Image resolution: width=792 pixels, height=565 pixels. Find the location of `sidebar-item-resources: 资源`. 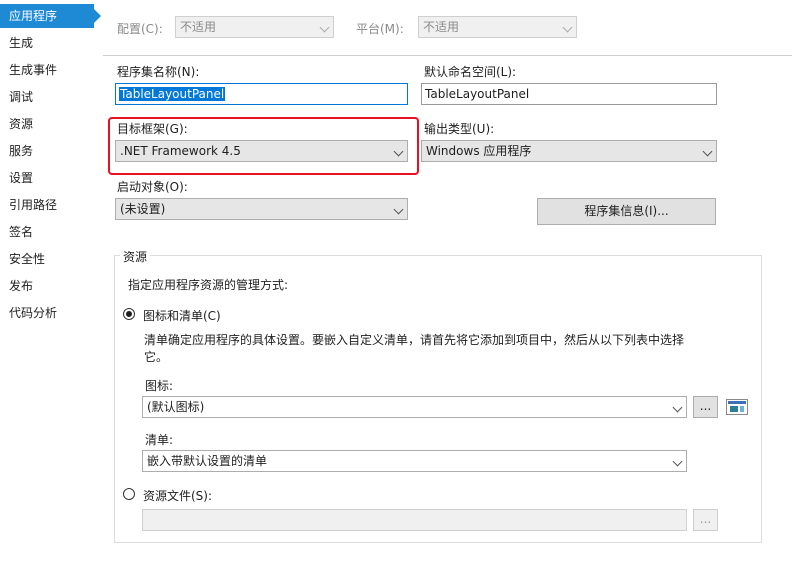

sidebar-item-resources: 资源 is located at coordinates (47, 124).